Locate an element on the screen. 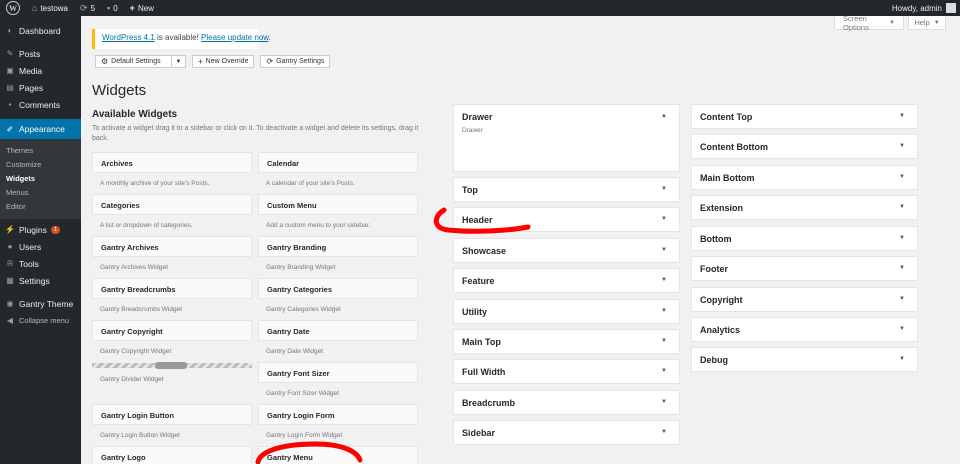 This screenshot has height=464, width=960. widget-description: Gantry Categories Widget is located at coordinates (303, 309).